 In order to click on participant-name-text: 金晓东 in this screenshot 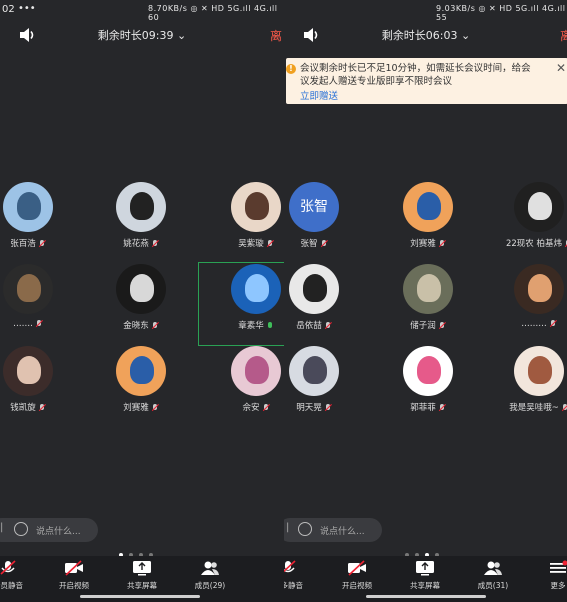, I will do `click(136, 326)`.